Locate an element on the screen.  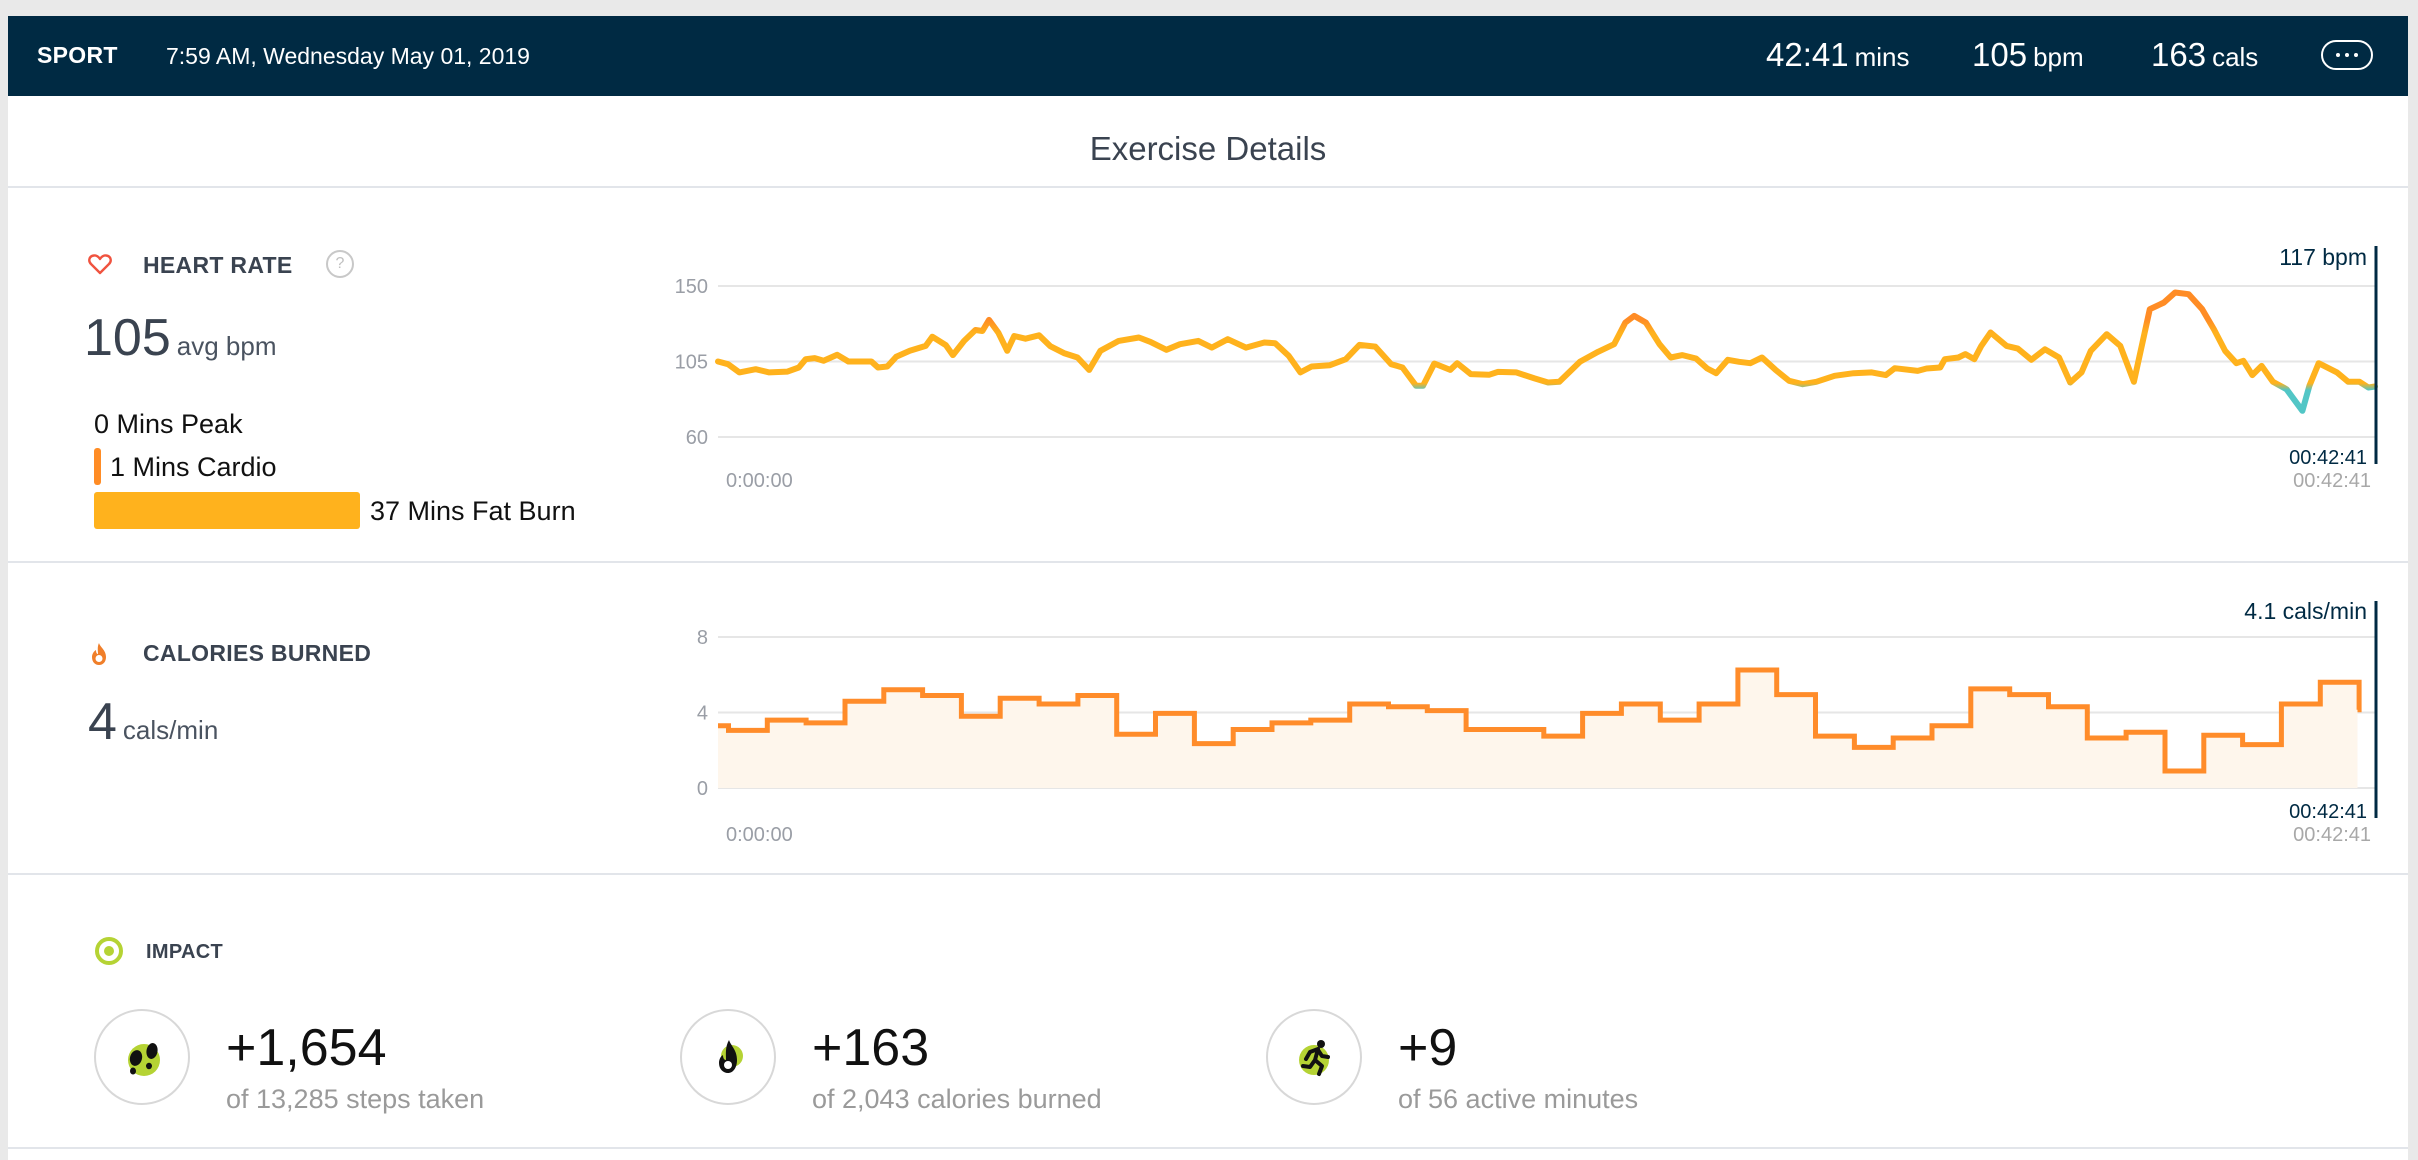
duration-stat: 42:41 mins is located at coordinates (1838, 55).